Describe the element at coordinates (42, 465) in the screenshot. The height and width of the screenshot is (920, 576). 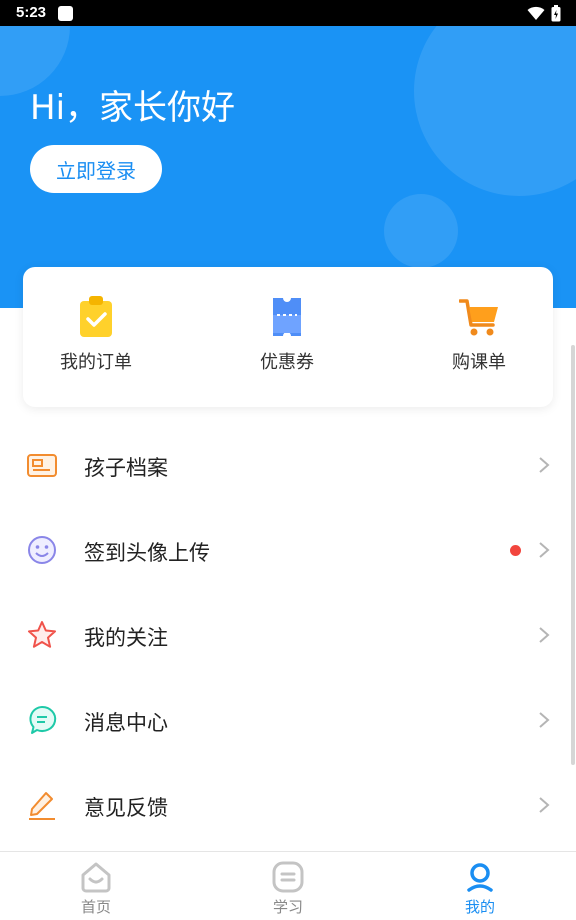
I see `id-card-icon` at that location.